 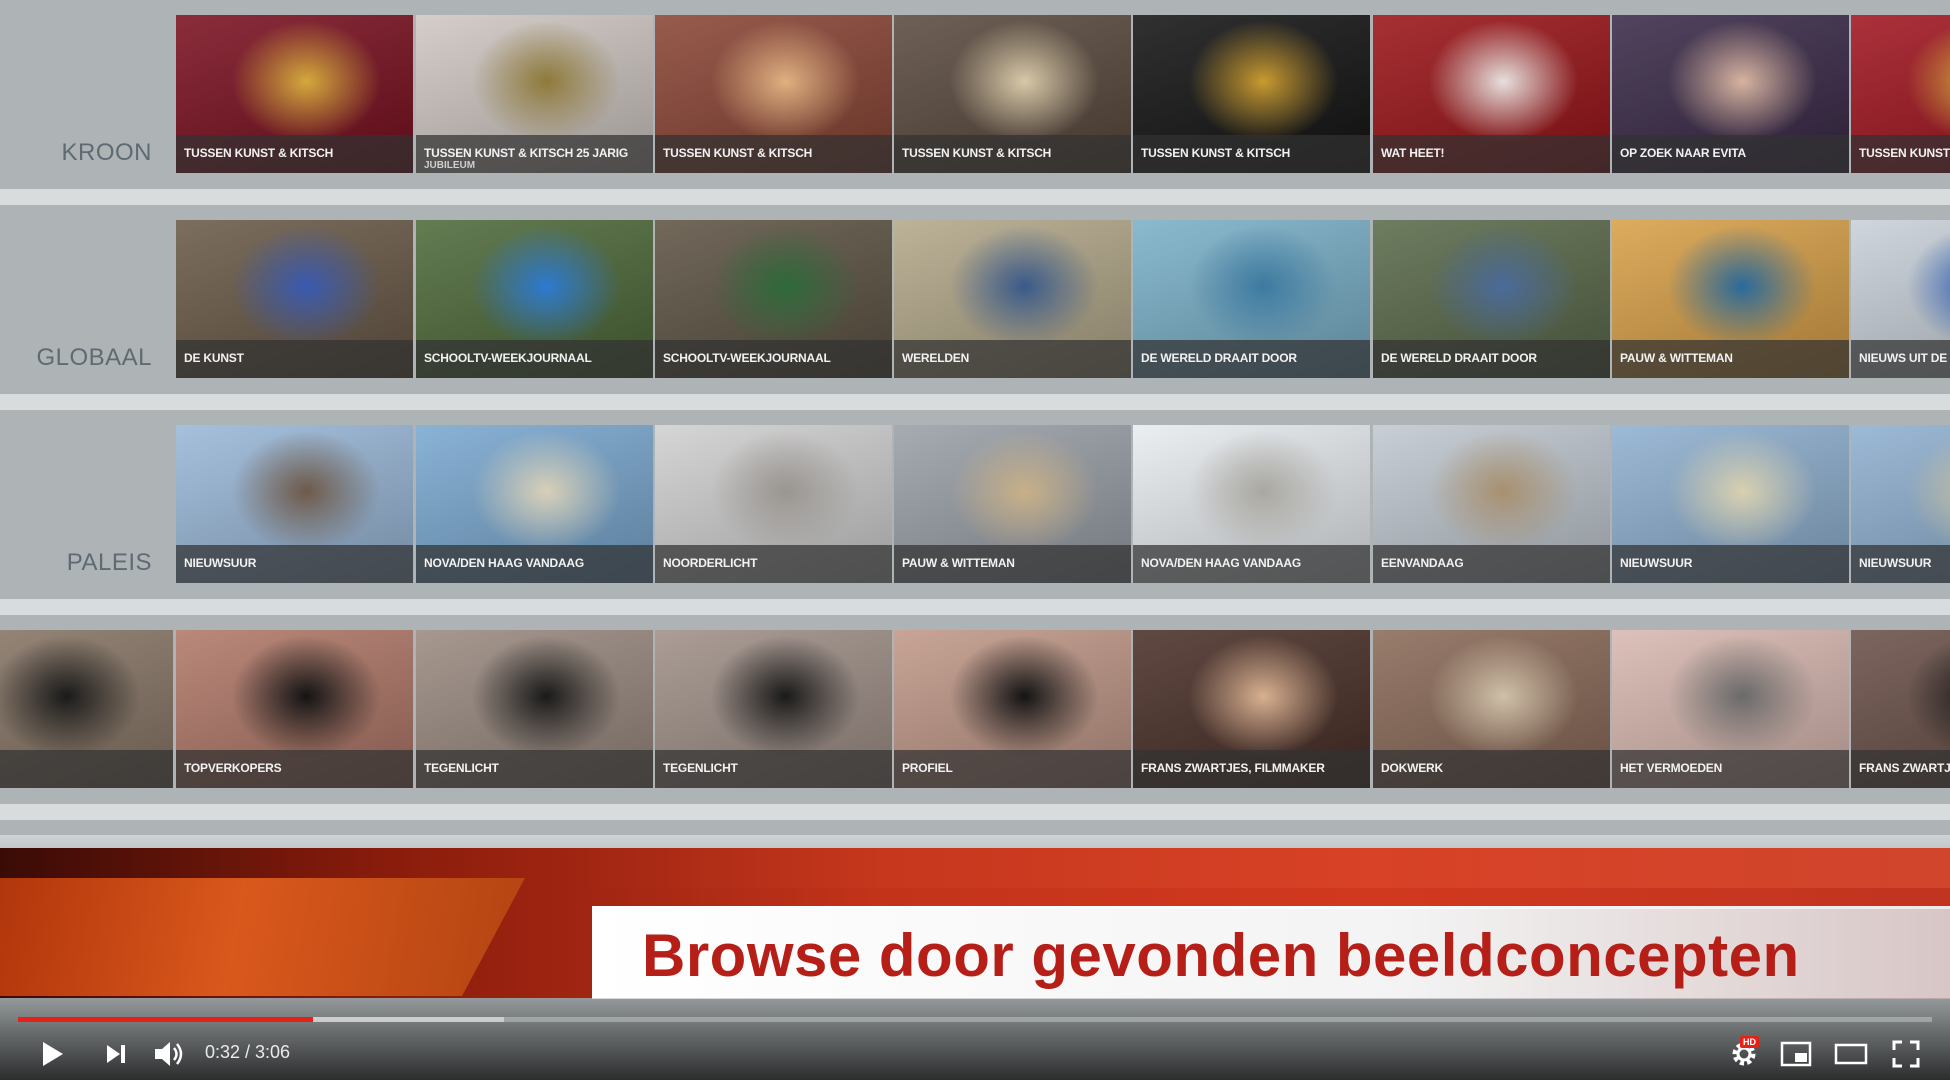 I want to click on thumbnail-caption-bar: WAT HEET!, so click(x=1491, y=154).